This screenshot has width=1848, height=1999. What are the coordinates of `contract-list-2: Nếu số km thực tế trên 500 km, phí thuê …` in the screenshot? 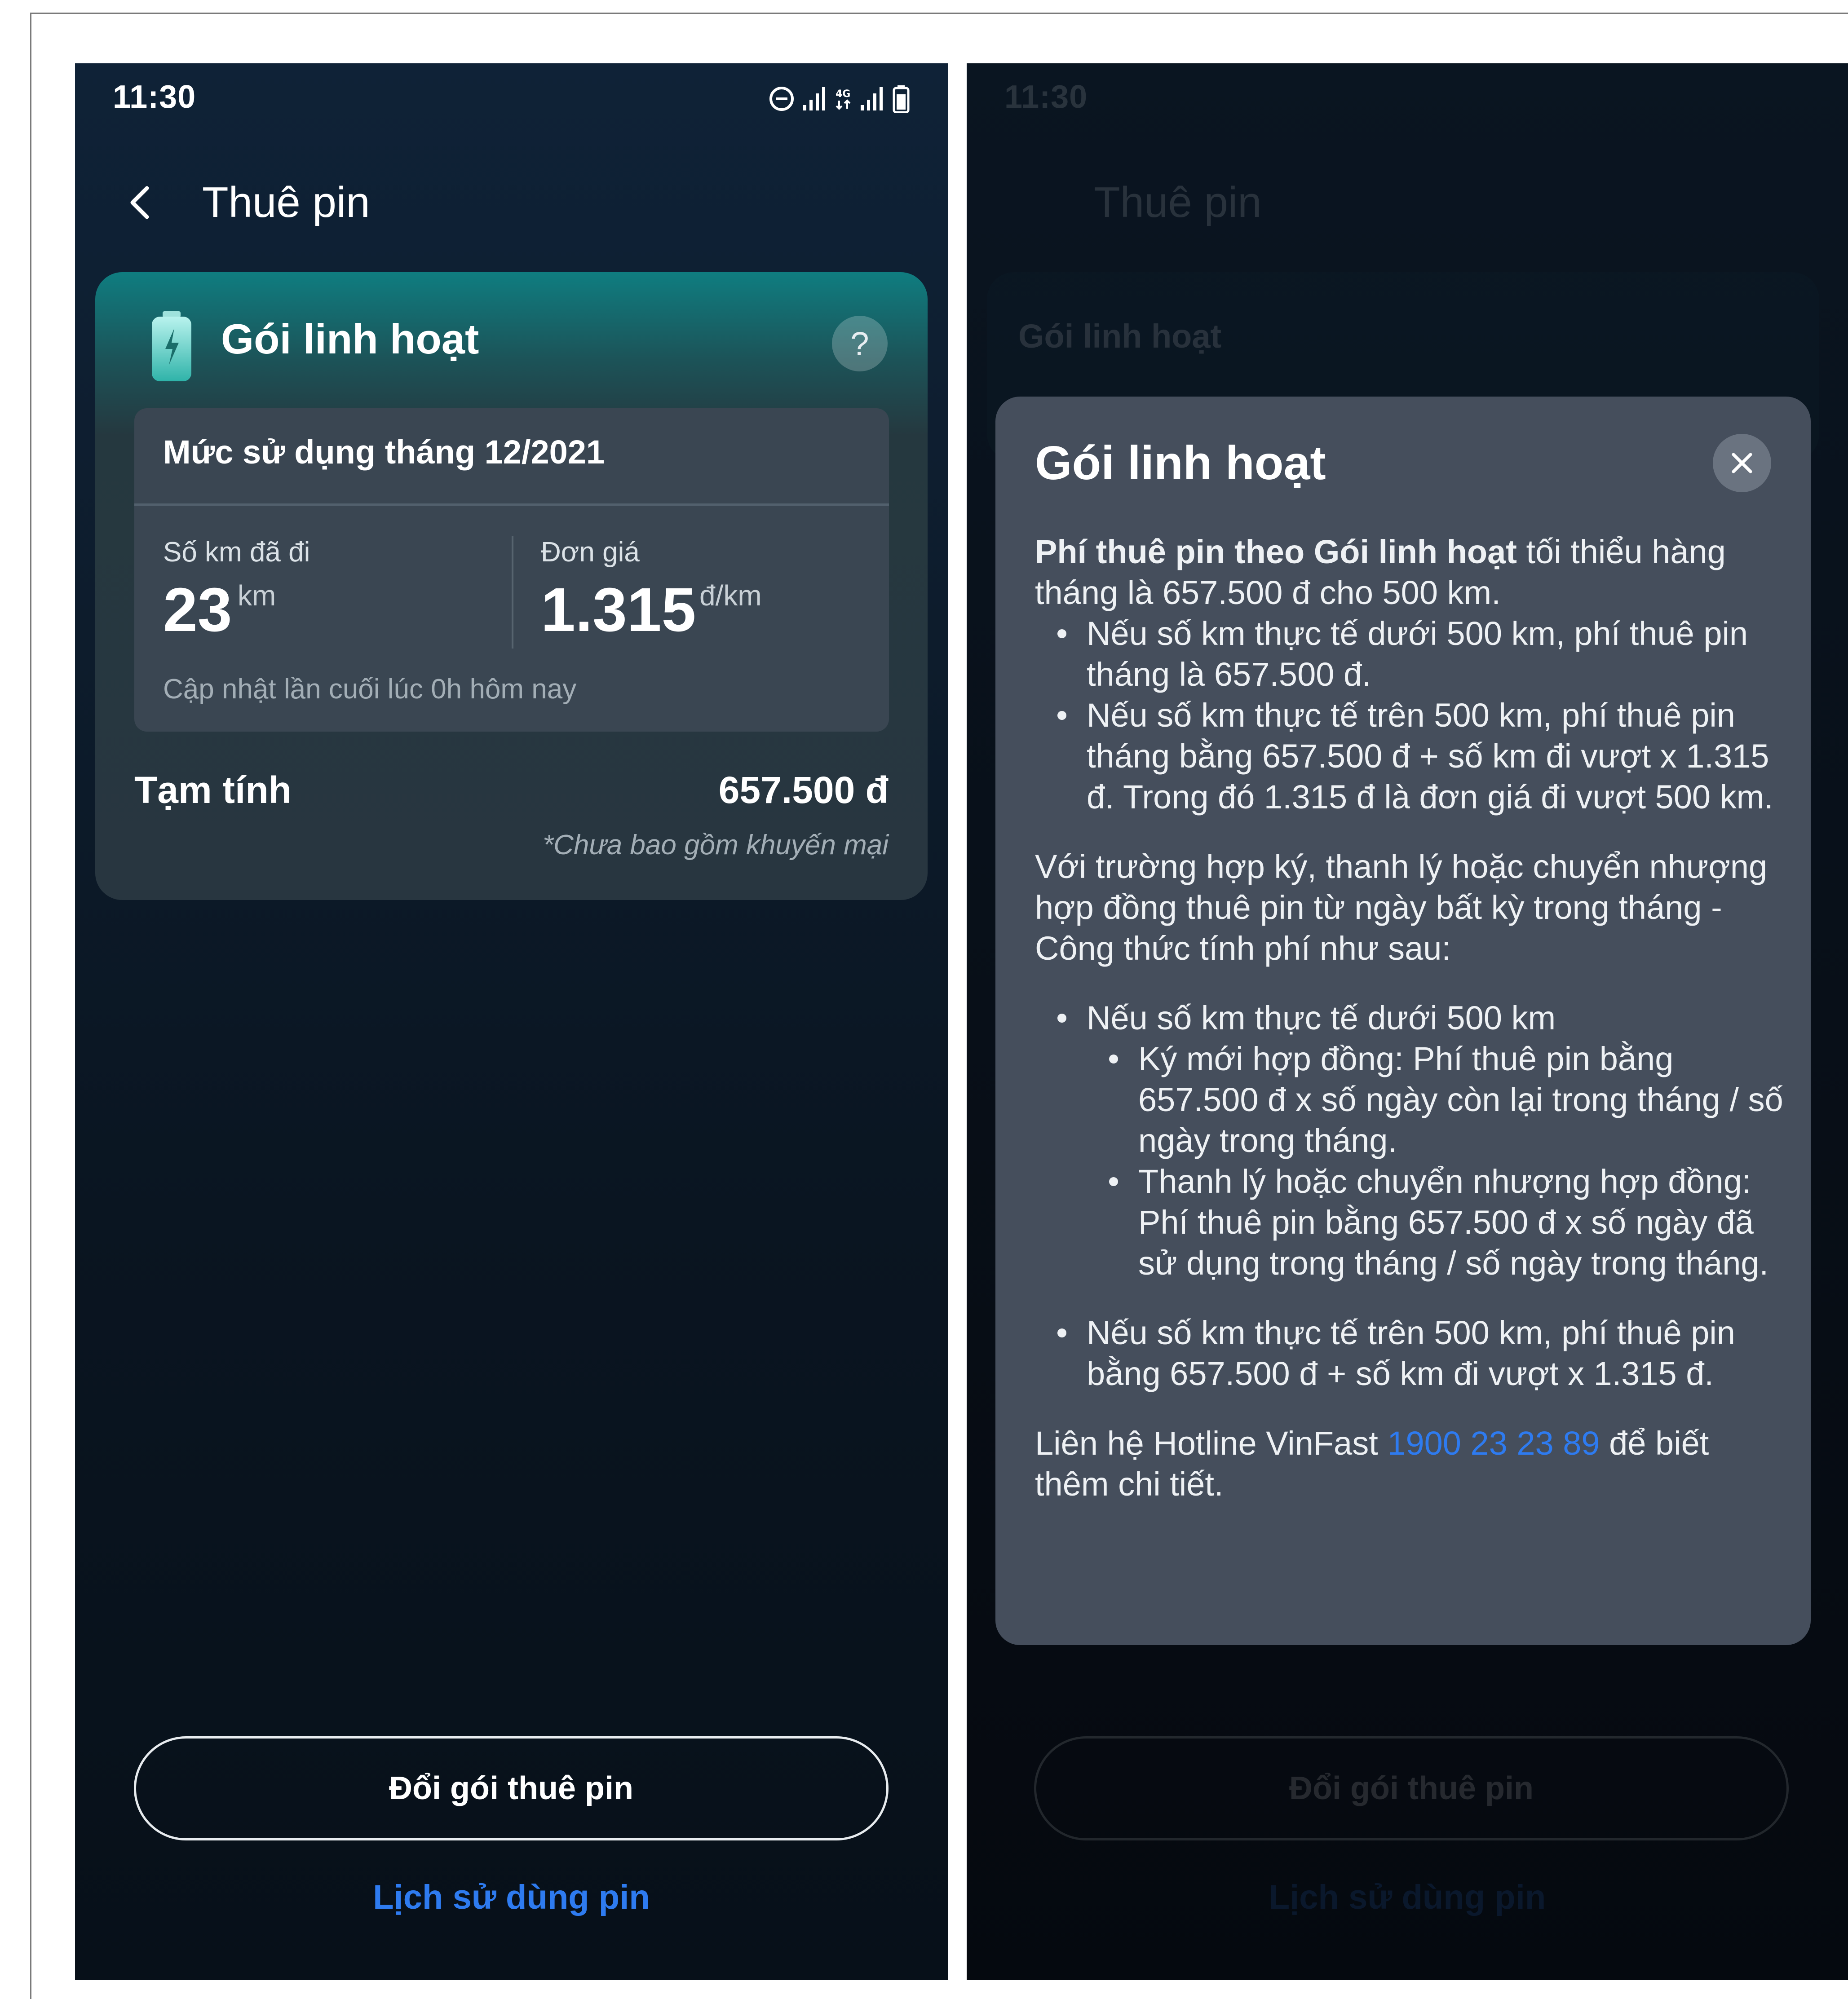 It's located at (1412, 1353).